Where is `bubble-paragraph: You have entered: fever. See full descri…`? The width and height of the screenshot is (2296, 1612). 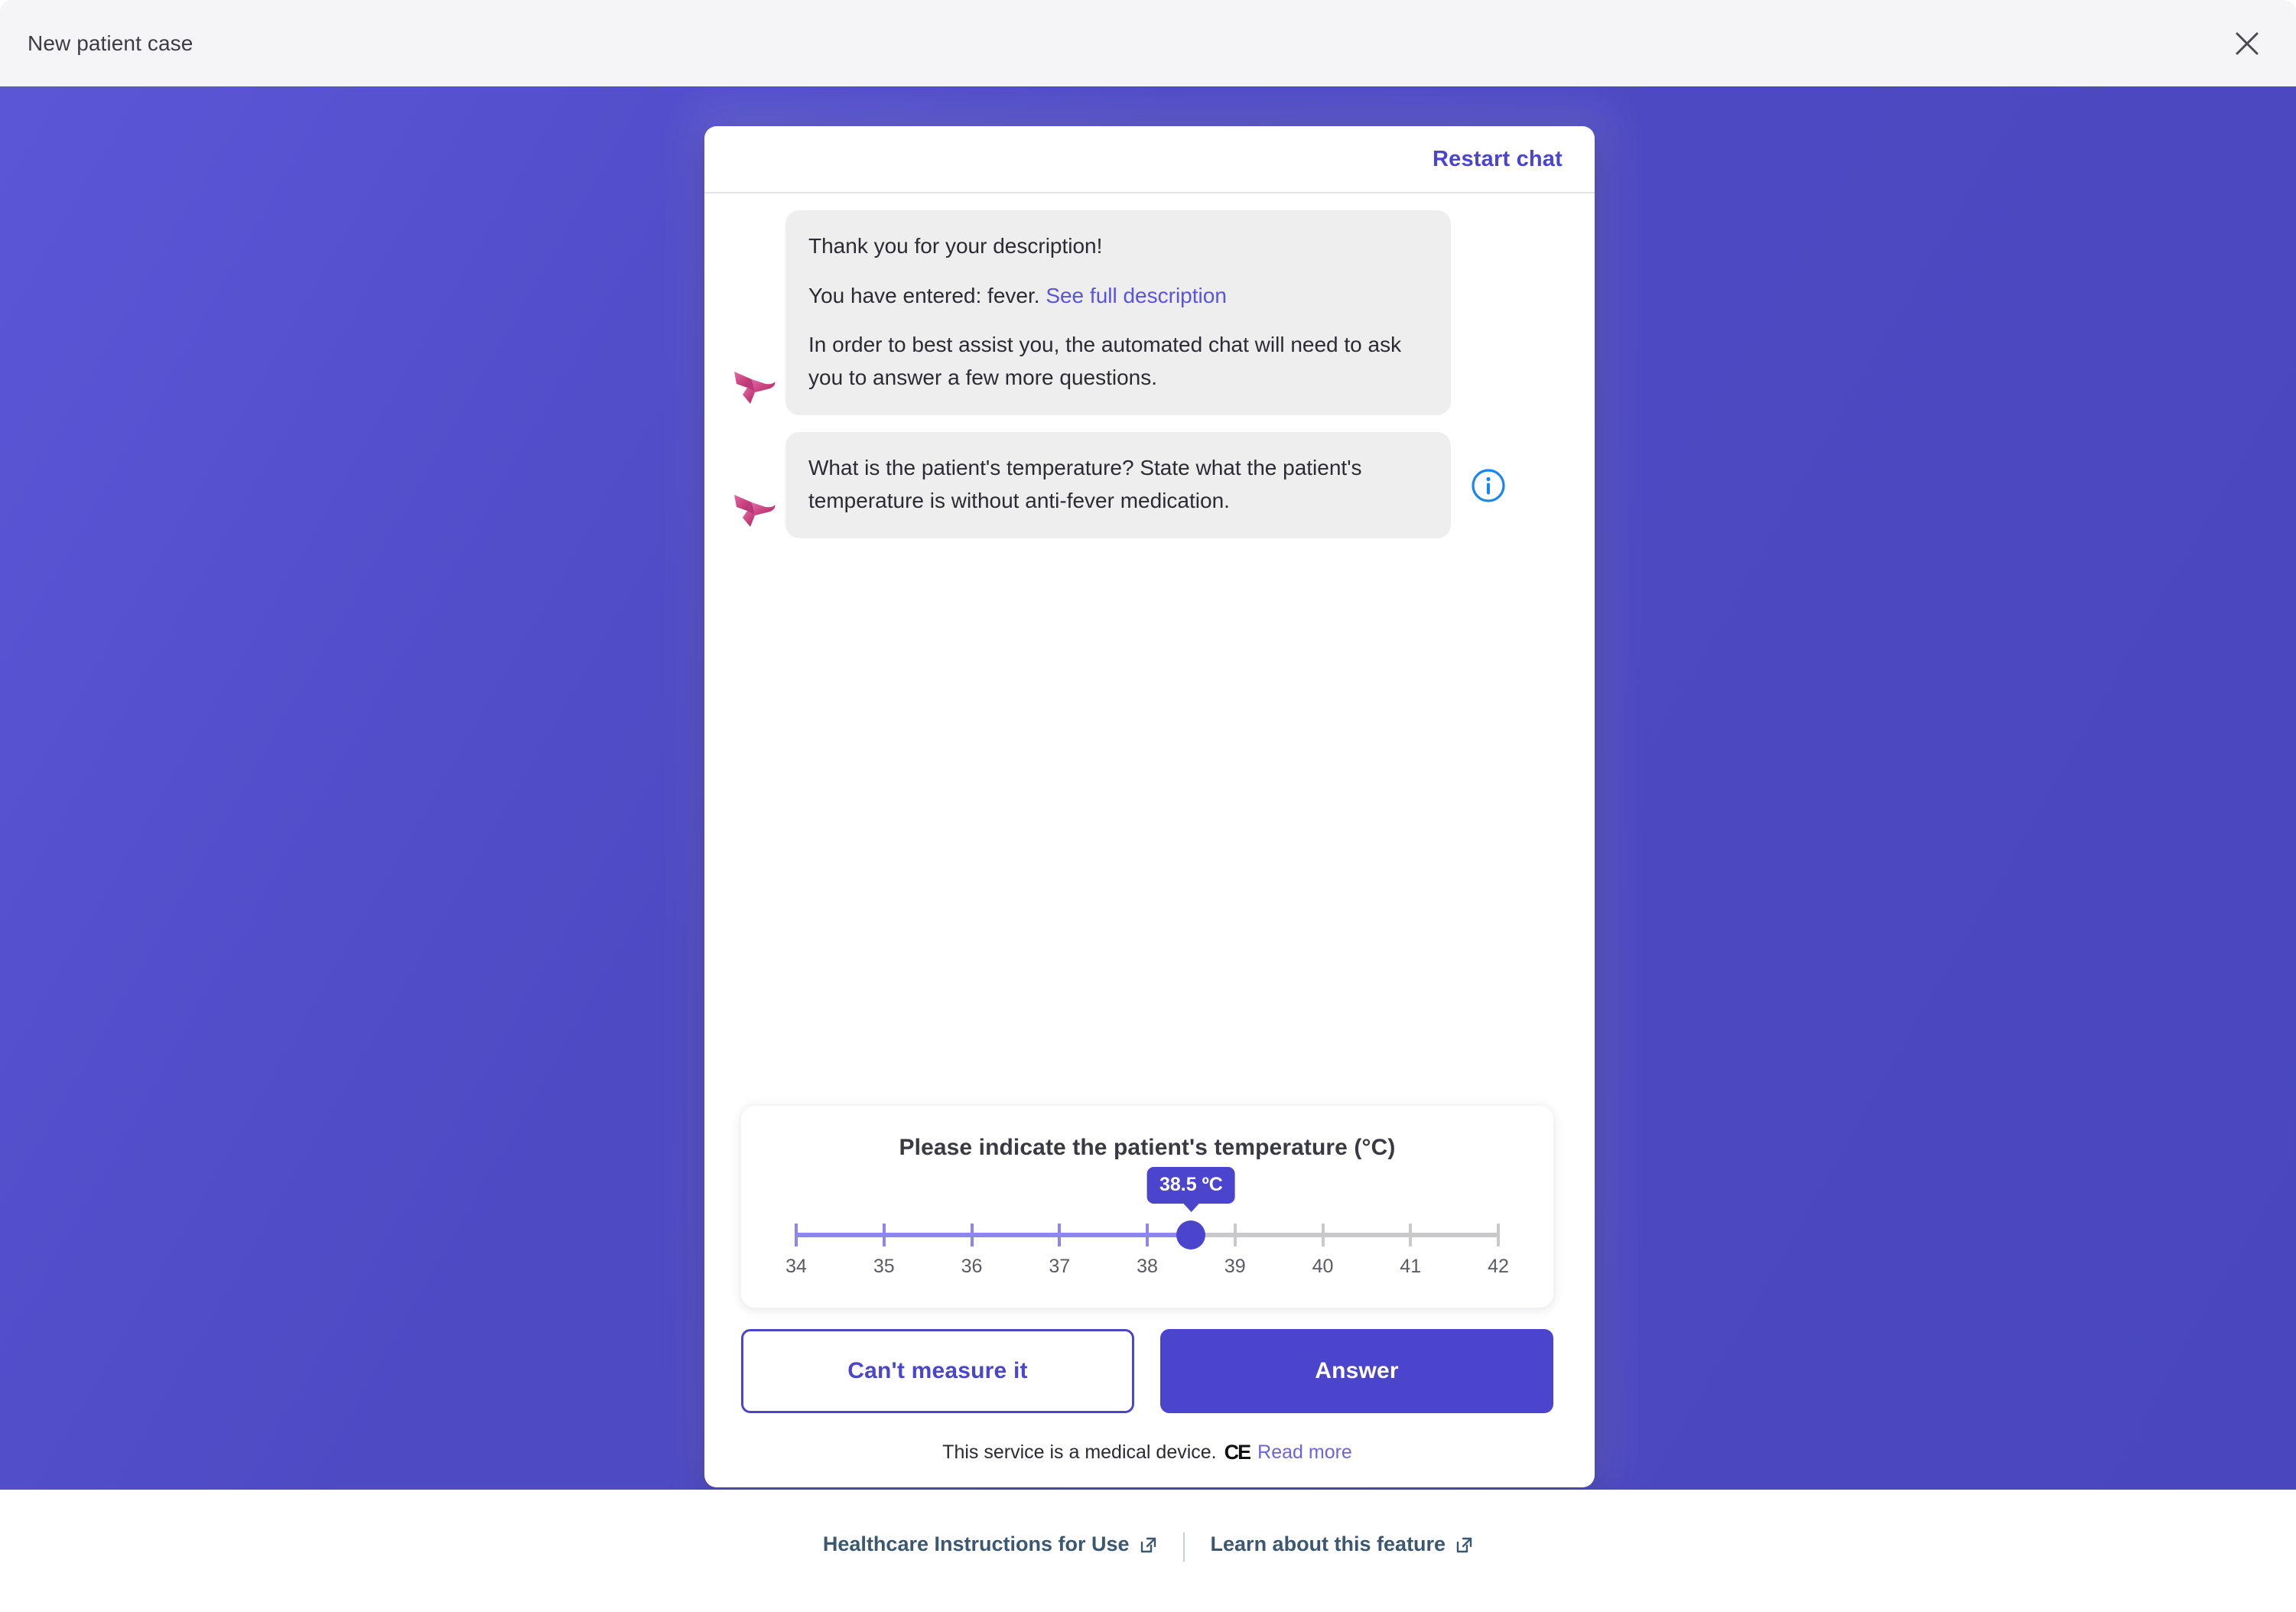 bubble-paragraph: You have entered: fever. See full descri… is located at coordinates (1118, 296).